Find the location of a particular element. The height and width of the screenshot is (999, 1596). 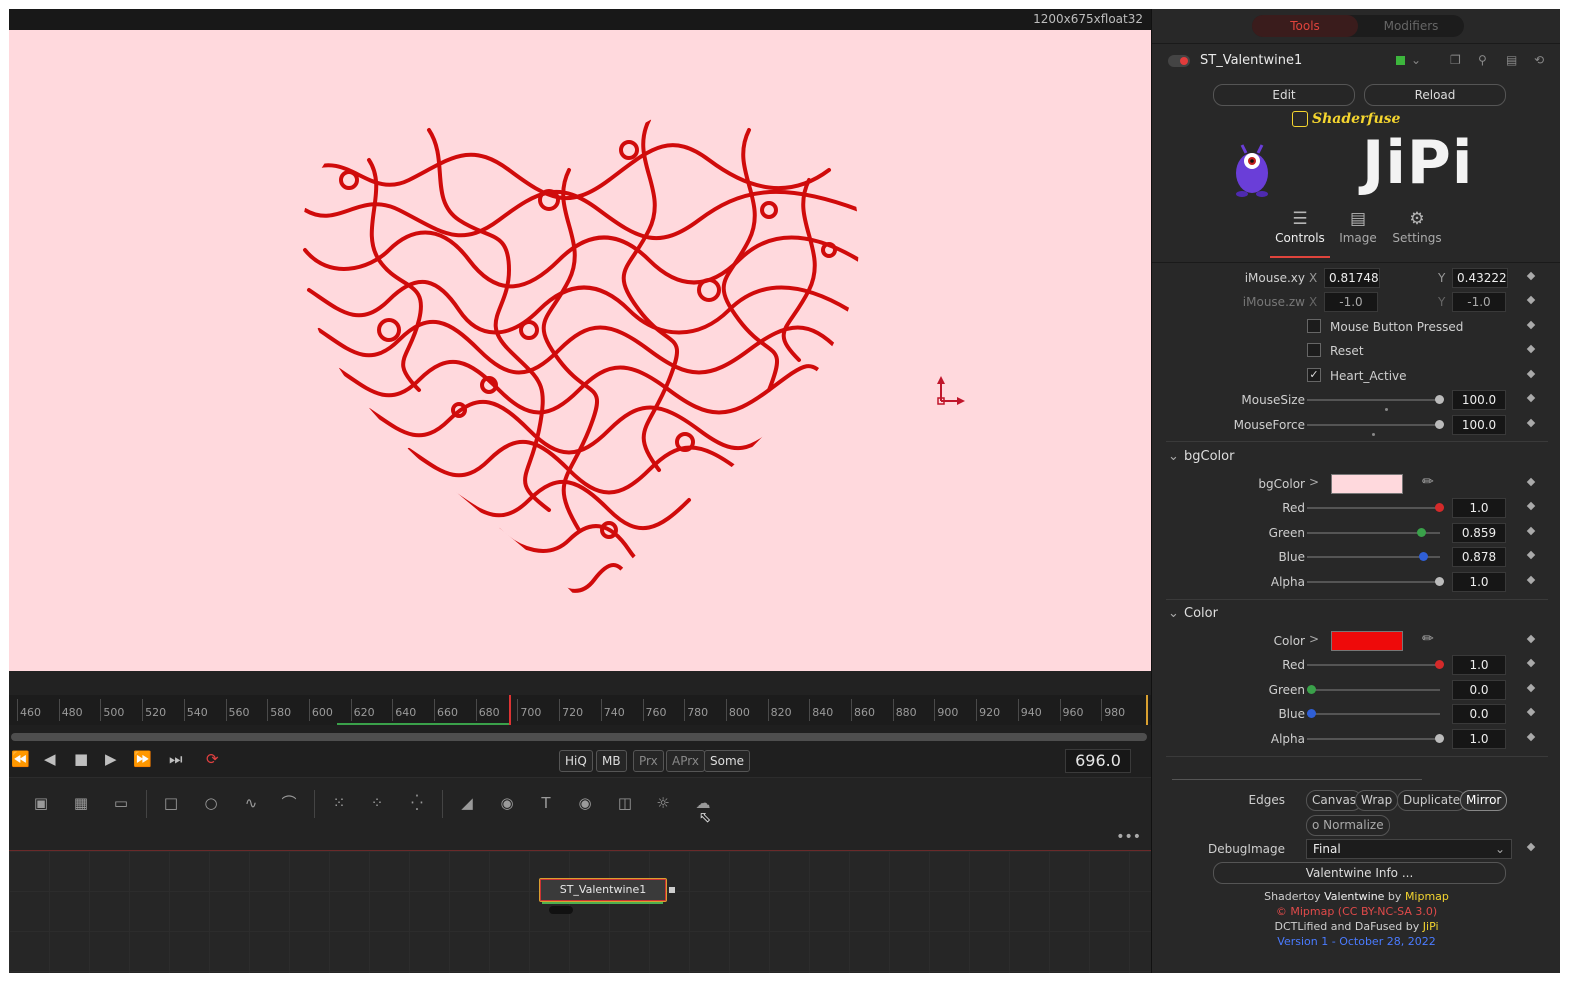

particle-emitter-icon: ⁙ is located at coordinates (339, 803).